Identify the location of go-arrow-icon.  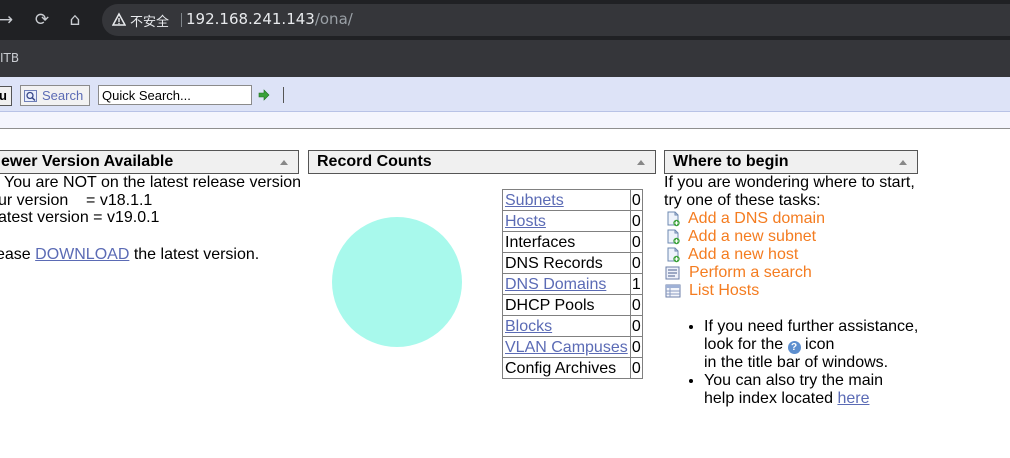
(264, 95).